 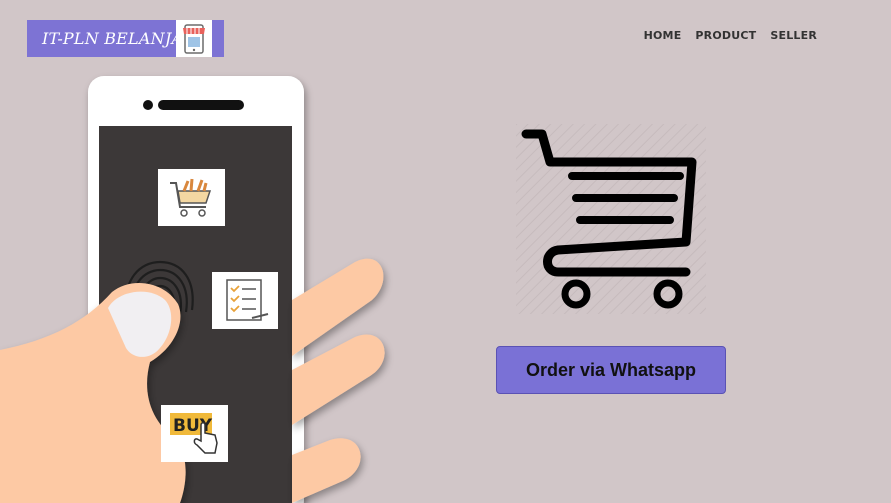 I want to click on buy-hand-icon: BUY, so click(x=194, y=433).